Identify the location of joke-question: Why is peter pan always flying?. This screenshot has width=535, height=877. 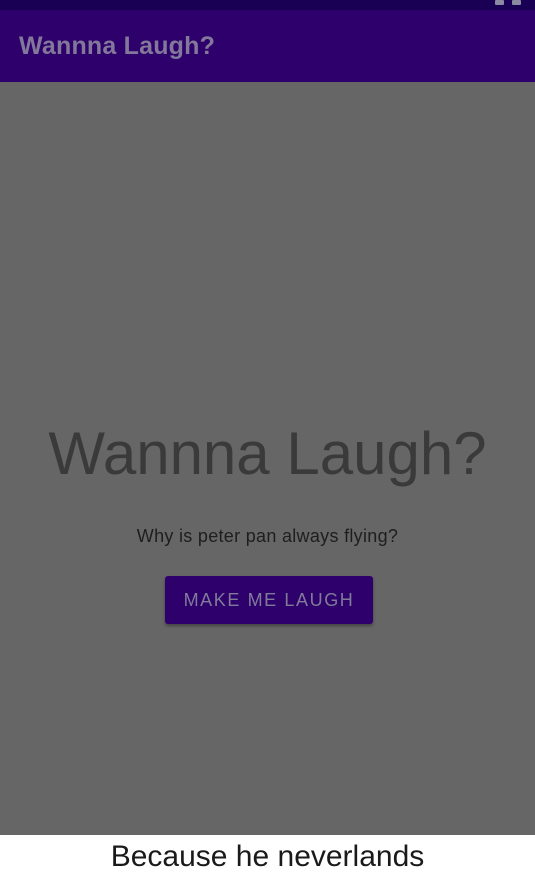
(267, 536).